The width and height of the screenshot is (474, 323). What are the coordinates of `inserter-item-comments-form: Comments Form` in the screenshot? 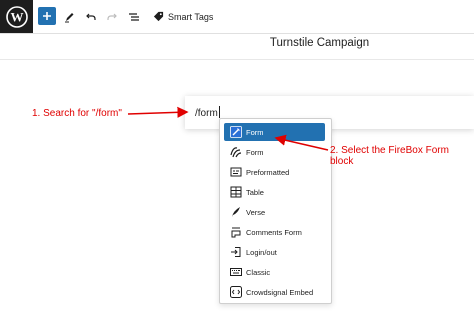 It's located at (274, 232).